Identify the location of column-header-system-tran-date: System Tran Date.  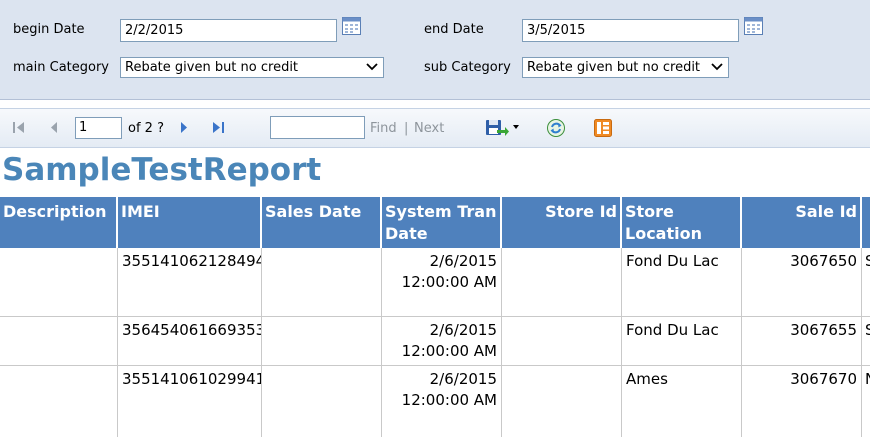
(442, 222).